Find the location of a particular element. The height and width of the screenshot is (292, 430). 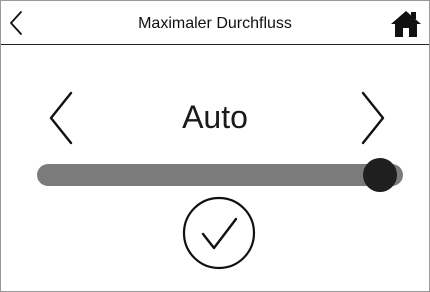

chevron-right-icon is located at coordinates (373, 118).